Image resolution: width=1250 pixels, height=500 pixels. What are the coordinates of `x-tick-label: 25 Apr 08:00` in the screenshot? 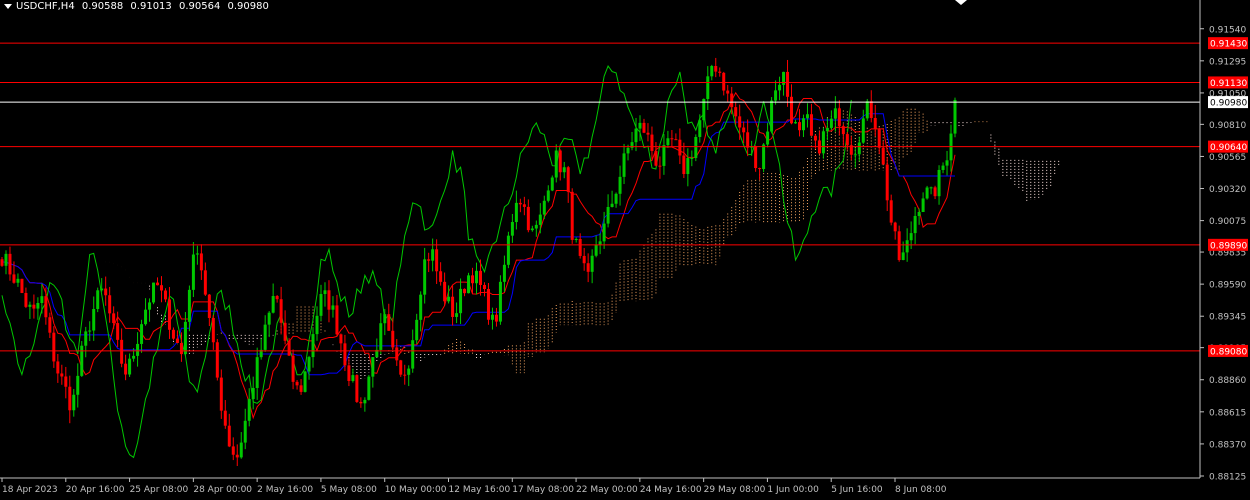 It's located at (159, 490).